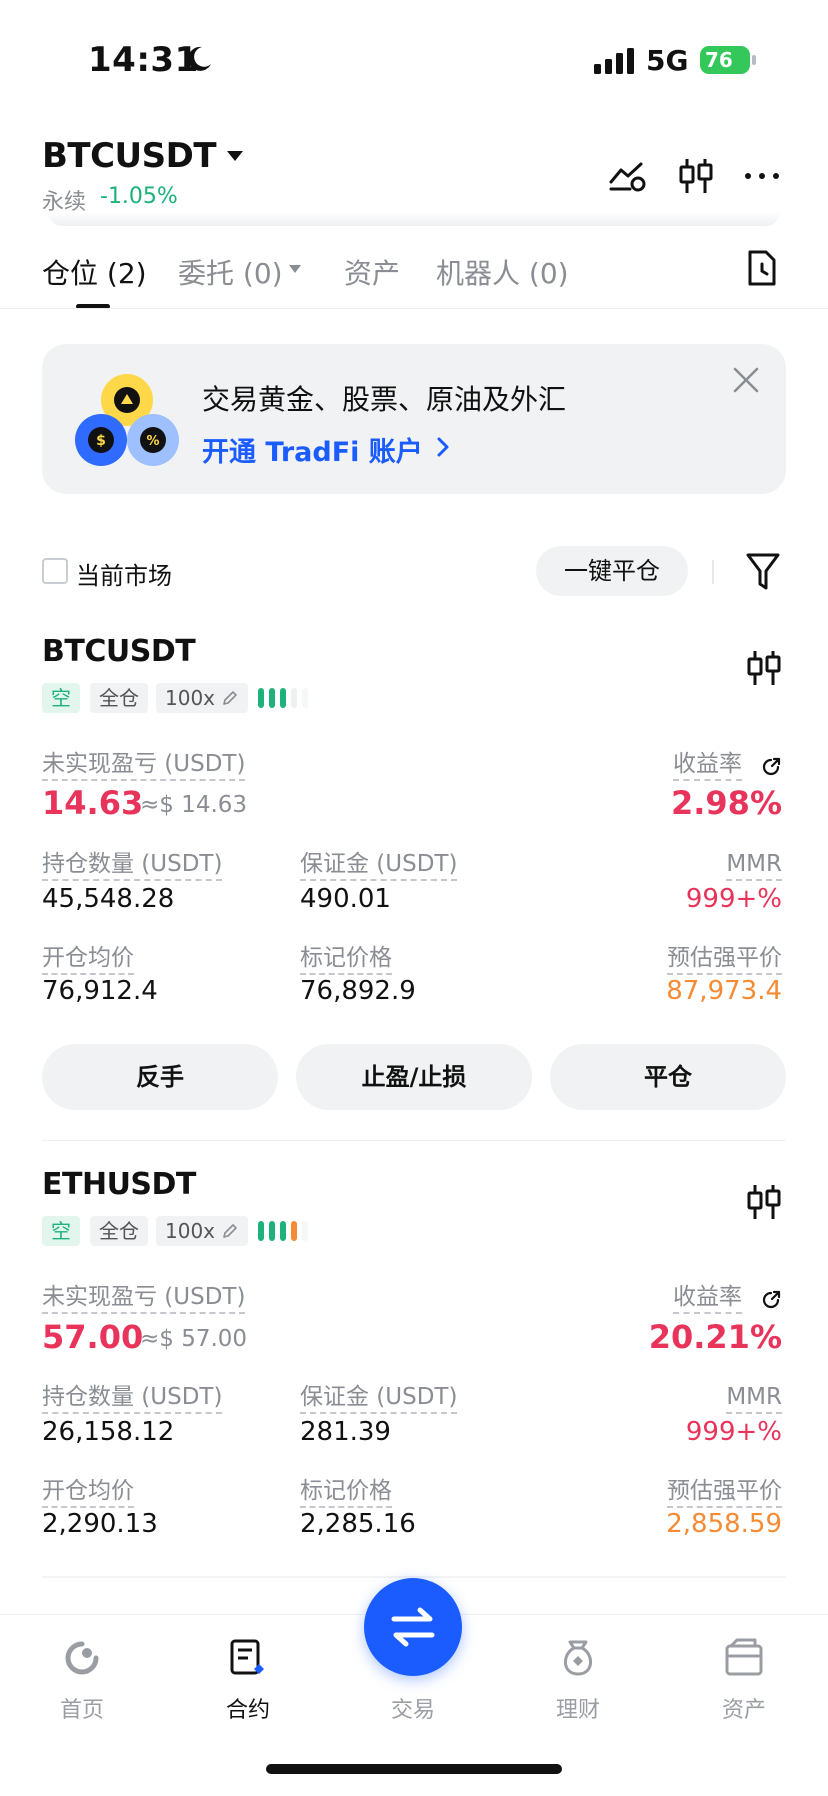 This screenshot has width=828, height=1796. Describe the element at coordinates (414, 1140) in the screenshot. I see `card-divider` at that location.